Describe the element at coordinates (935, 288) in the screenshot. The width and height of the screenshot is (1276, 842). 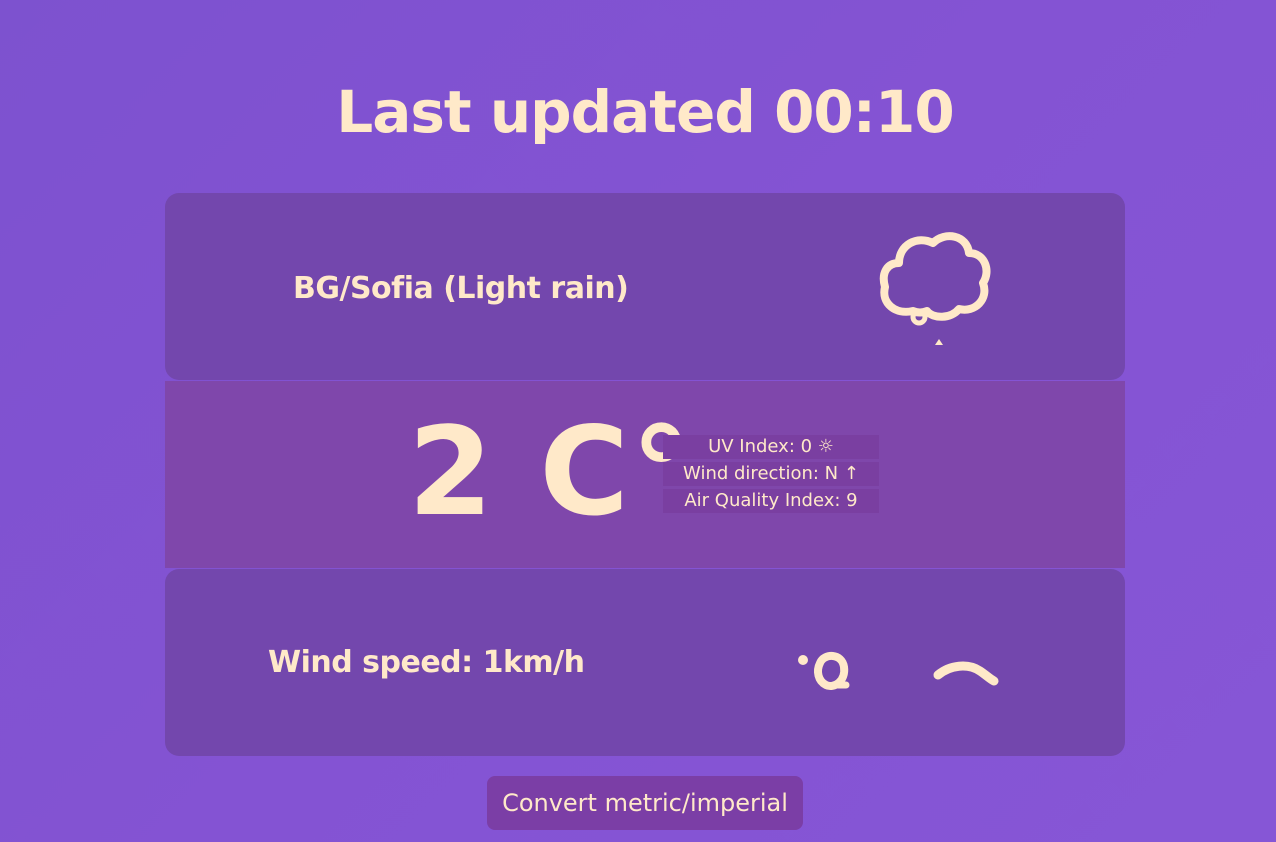
I see `cloud-rain-icon` at that location.